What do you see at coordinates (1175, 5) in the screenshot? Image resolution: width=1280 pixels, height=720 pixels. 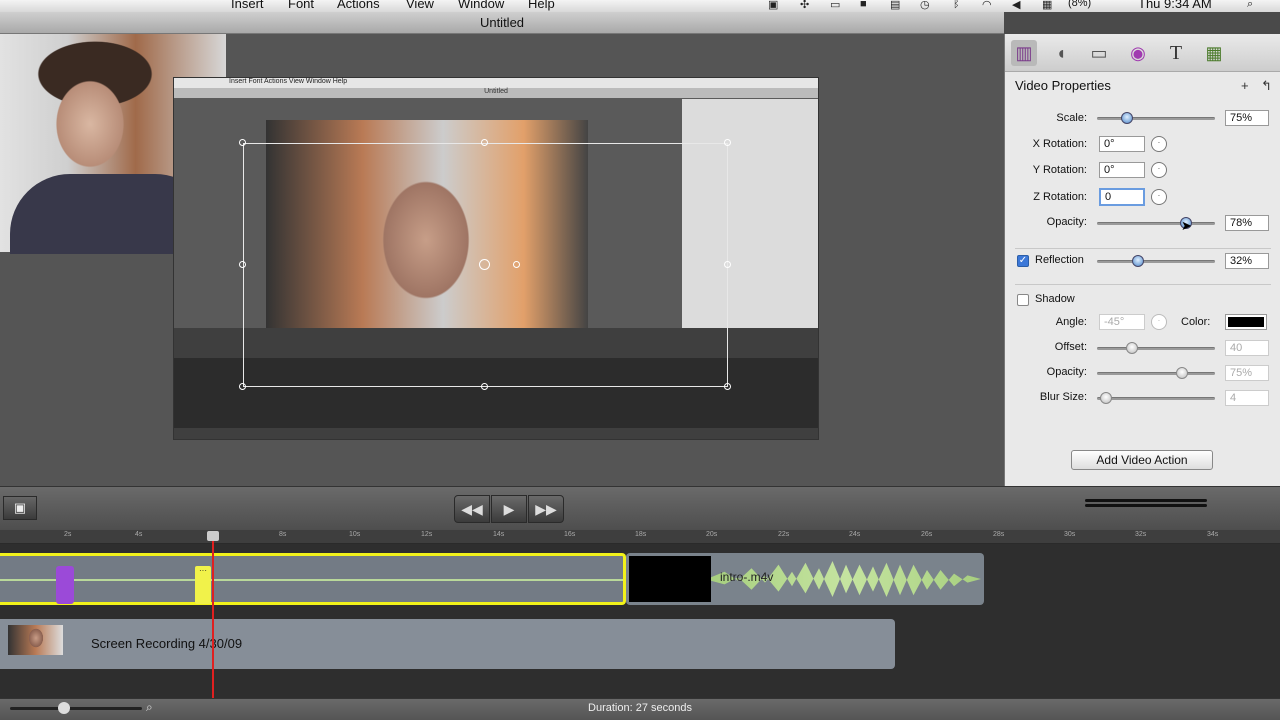 I see `menu-clock: Thu 9:34 AM` at bounding box center [1175, 5].